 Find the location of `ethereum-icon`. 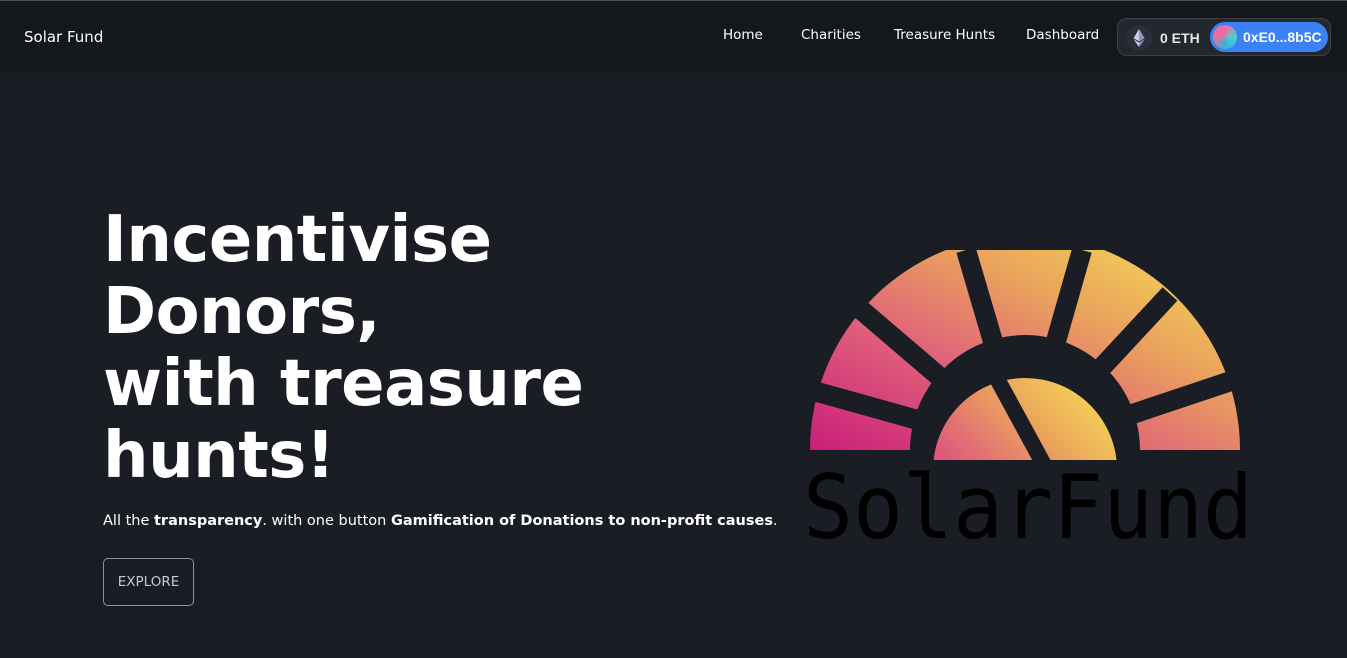

ethereum-icon is located at coordinates (1139, 38).